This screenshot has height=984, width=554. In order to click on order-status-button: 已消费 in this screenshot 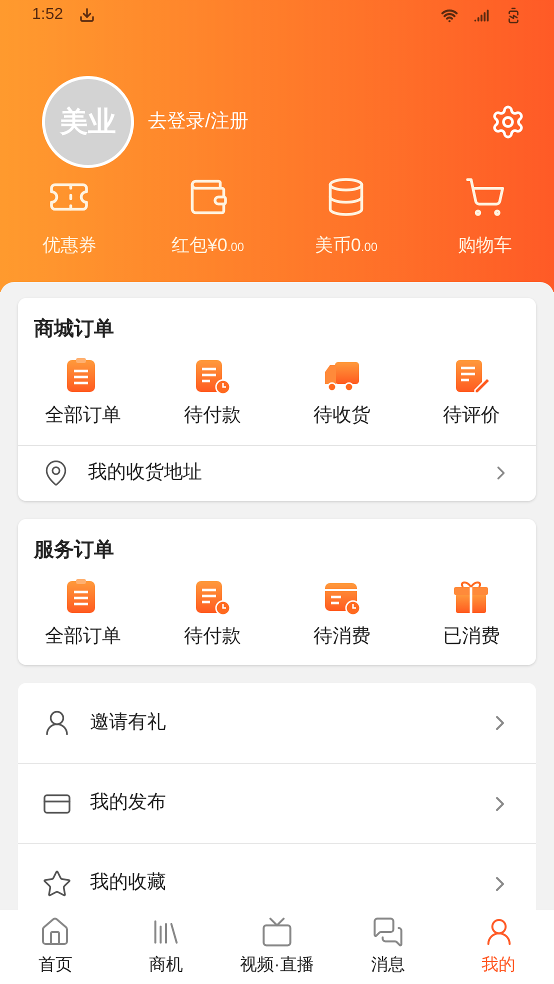, I will do `click(471, 613)`.